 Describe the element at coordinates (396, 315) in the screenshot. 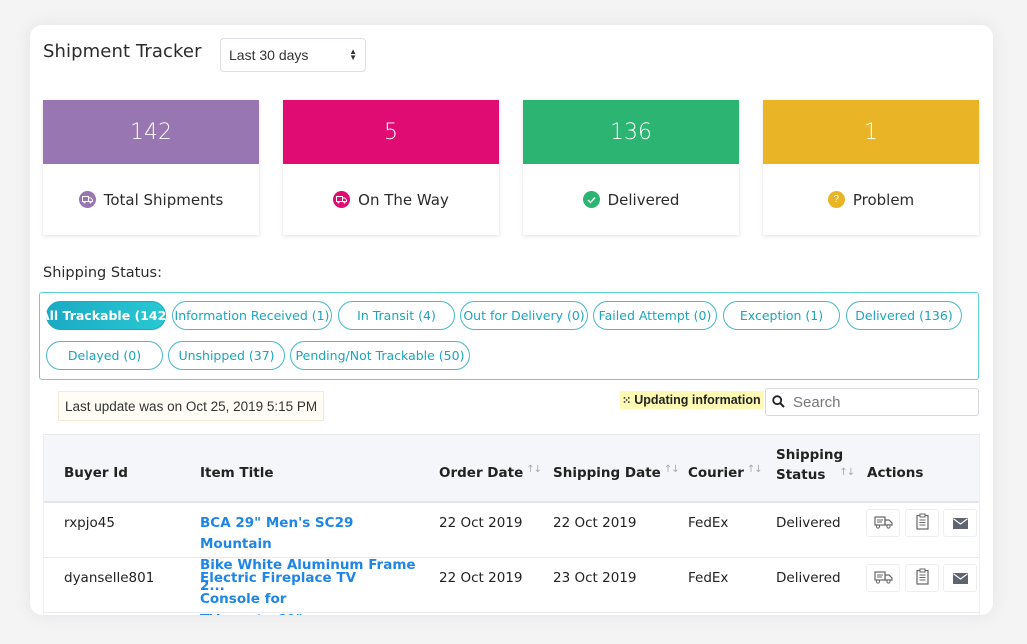

I see `filter-in-transit: In Transit (4)` at that location.